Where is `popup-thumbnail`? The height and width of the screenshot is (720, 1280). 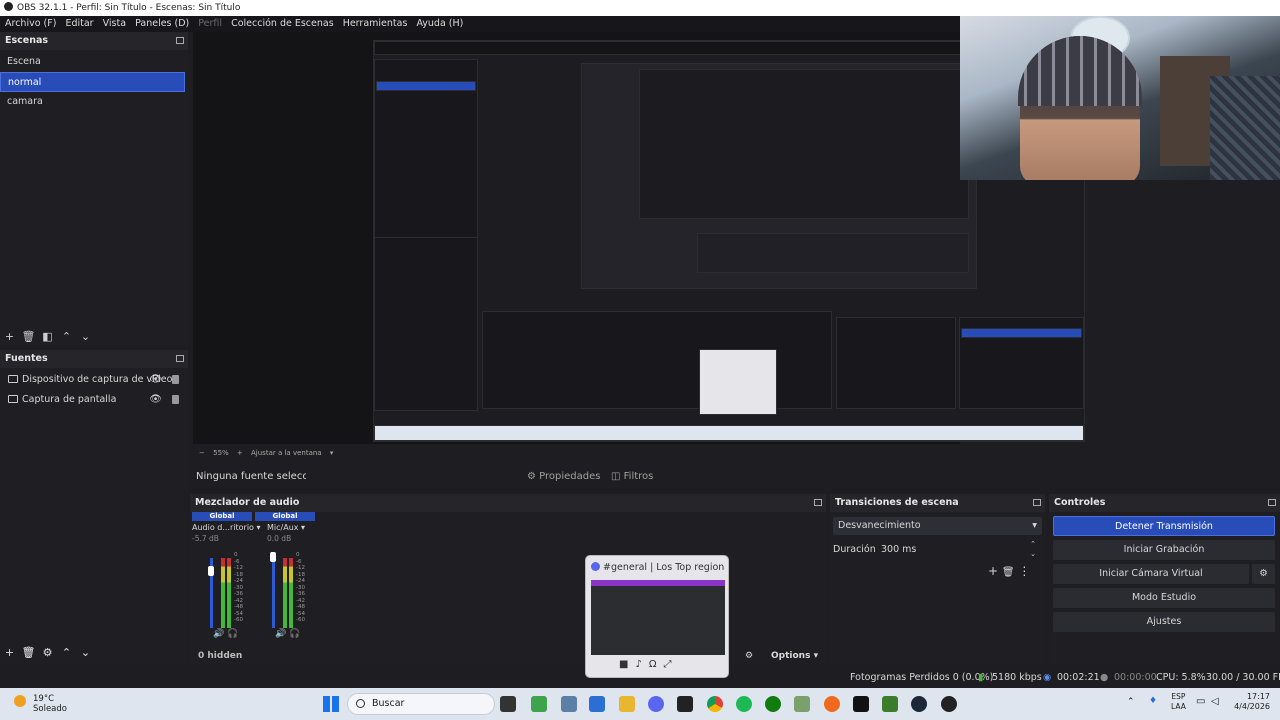 popup-thumbnail is located at coordinates (658, 617).